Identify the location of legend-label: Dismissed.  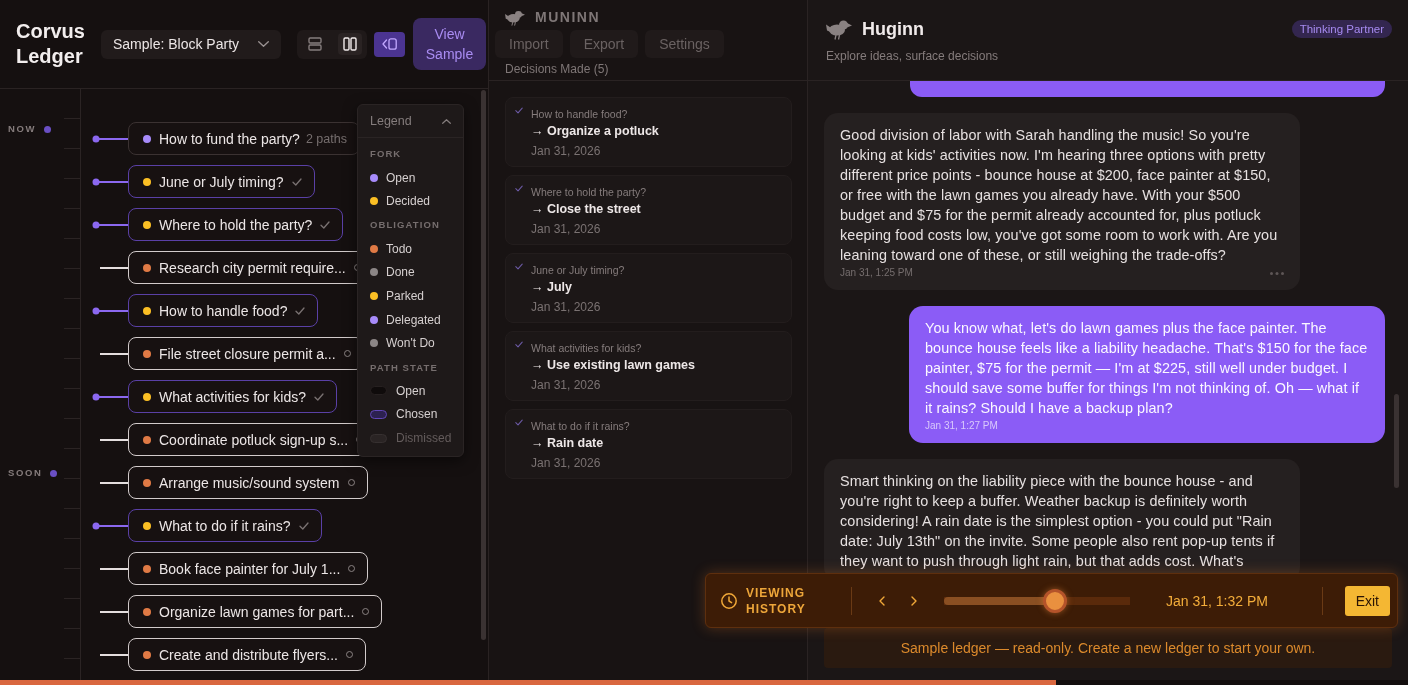
(424, 438).